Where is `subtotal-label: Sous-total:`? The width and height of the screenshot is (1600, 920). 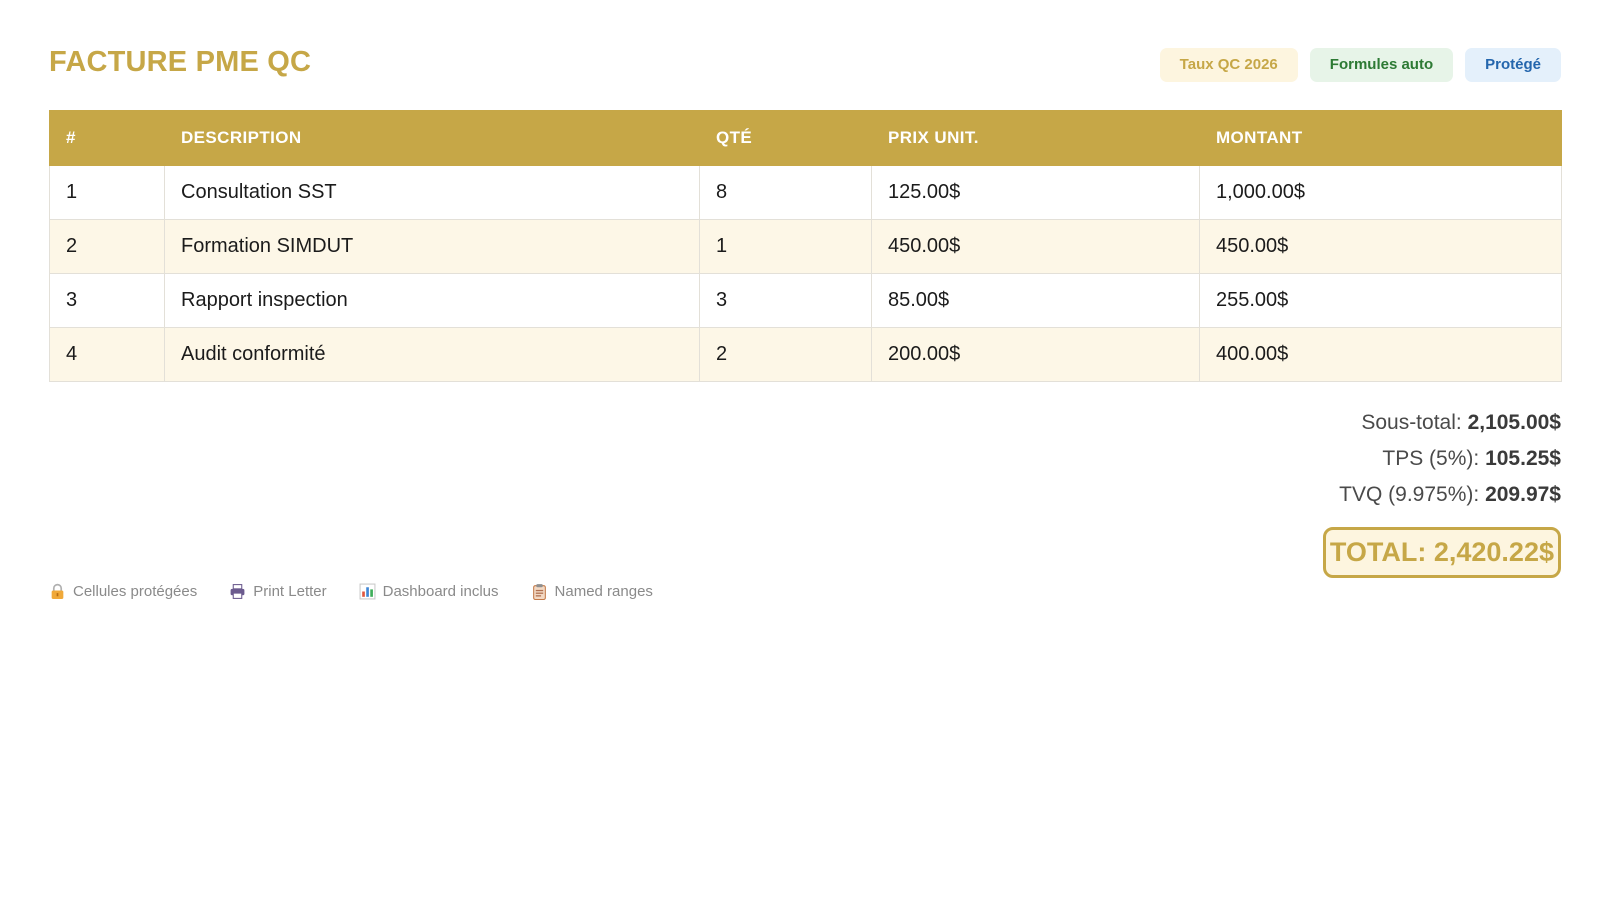 subtotal-label: Sous-total: is located at coordinates (1411, 422).